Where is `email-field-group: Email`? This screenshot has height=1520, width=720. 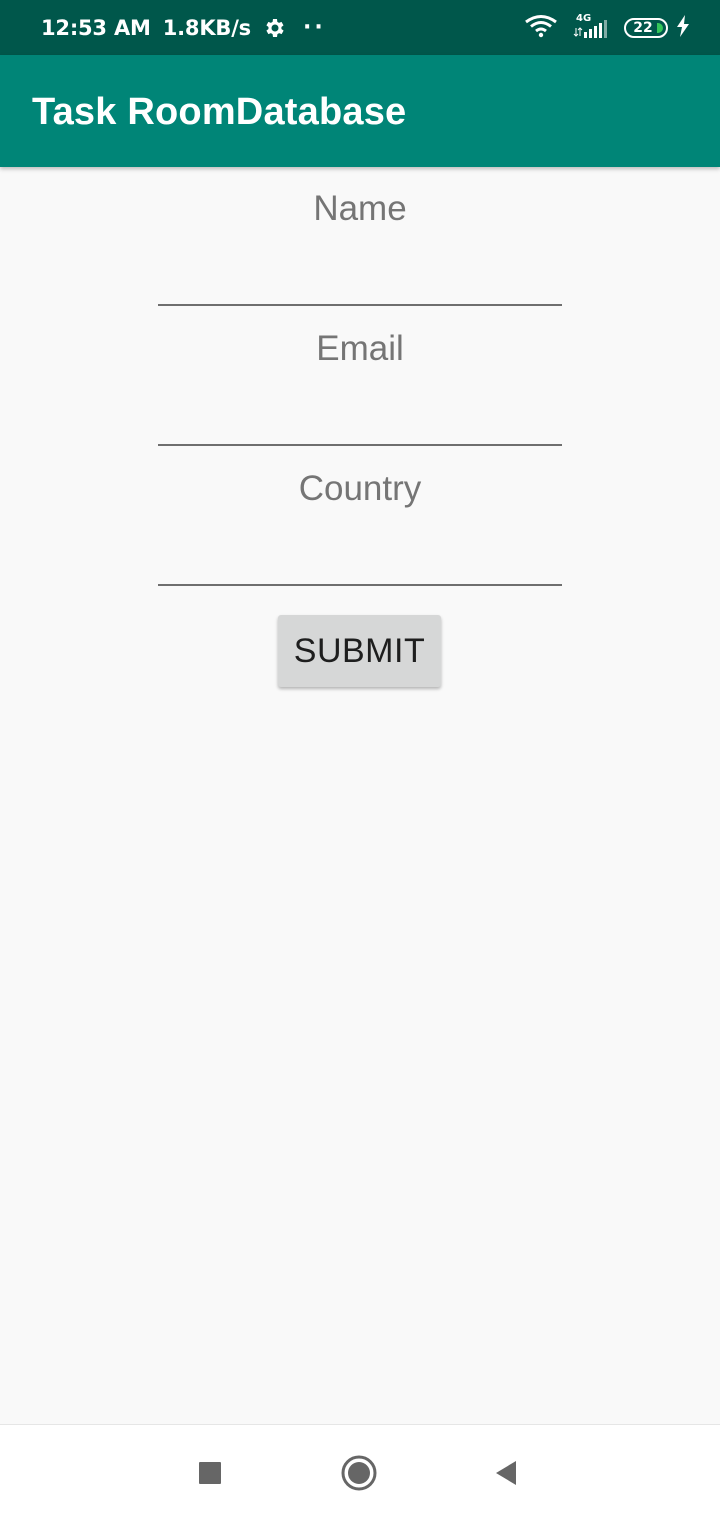
email-field-group: Email is located at coordinates (360, 378).